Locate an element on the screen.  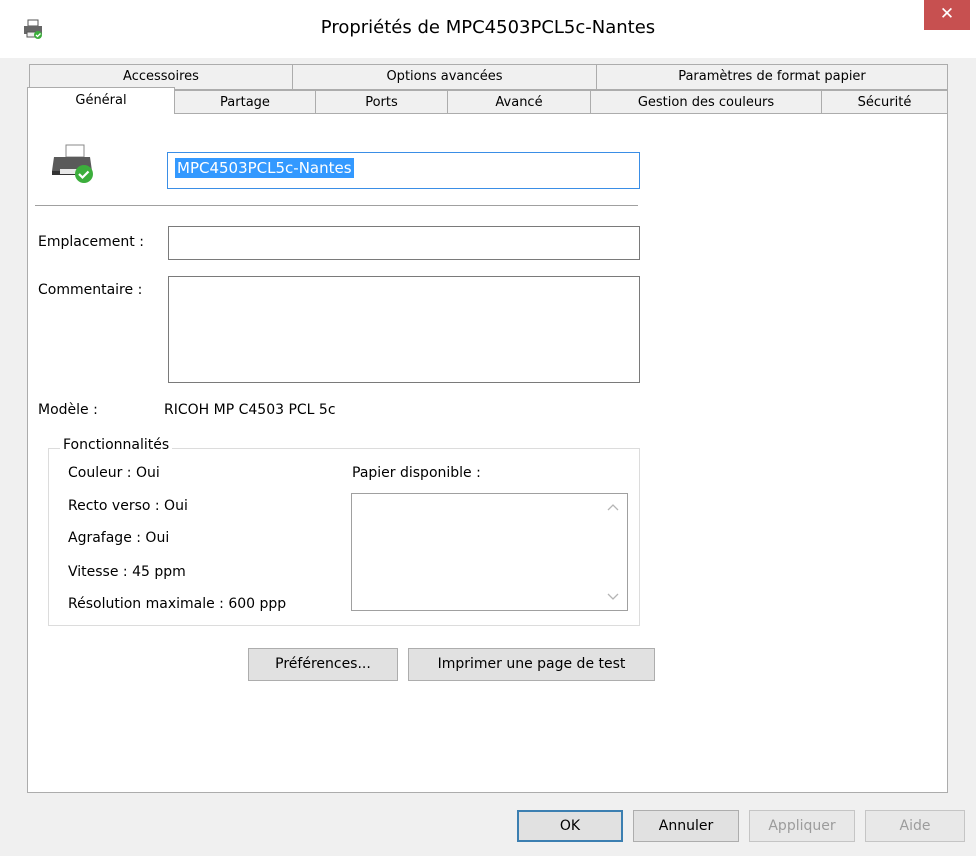
tab-label: Gestion des couleurs is located at coordinates (706, 102).